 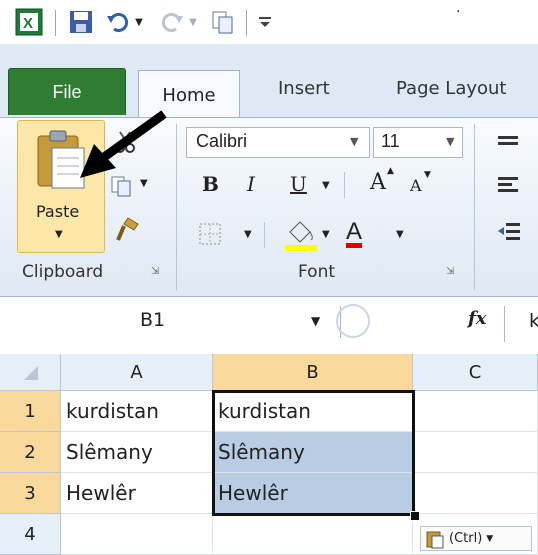 What do you see at coordinates (189, 95) in the screenshot?
I see `tab-home-label: Home` at bounding box center [189, 95].